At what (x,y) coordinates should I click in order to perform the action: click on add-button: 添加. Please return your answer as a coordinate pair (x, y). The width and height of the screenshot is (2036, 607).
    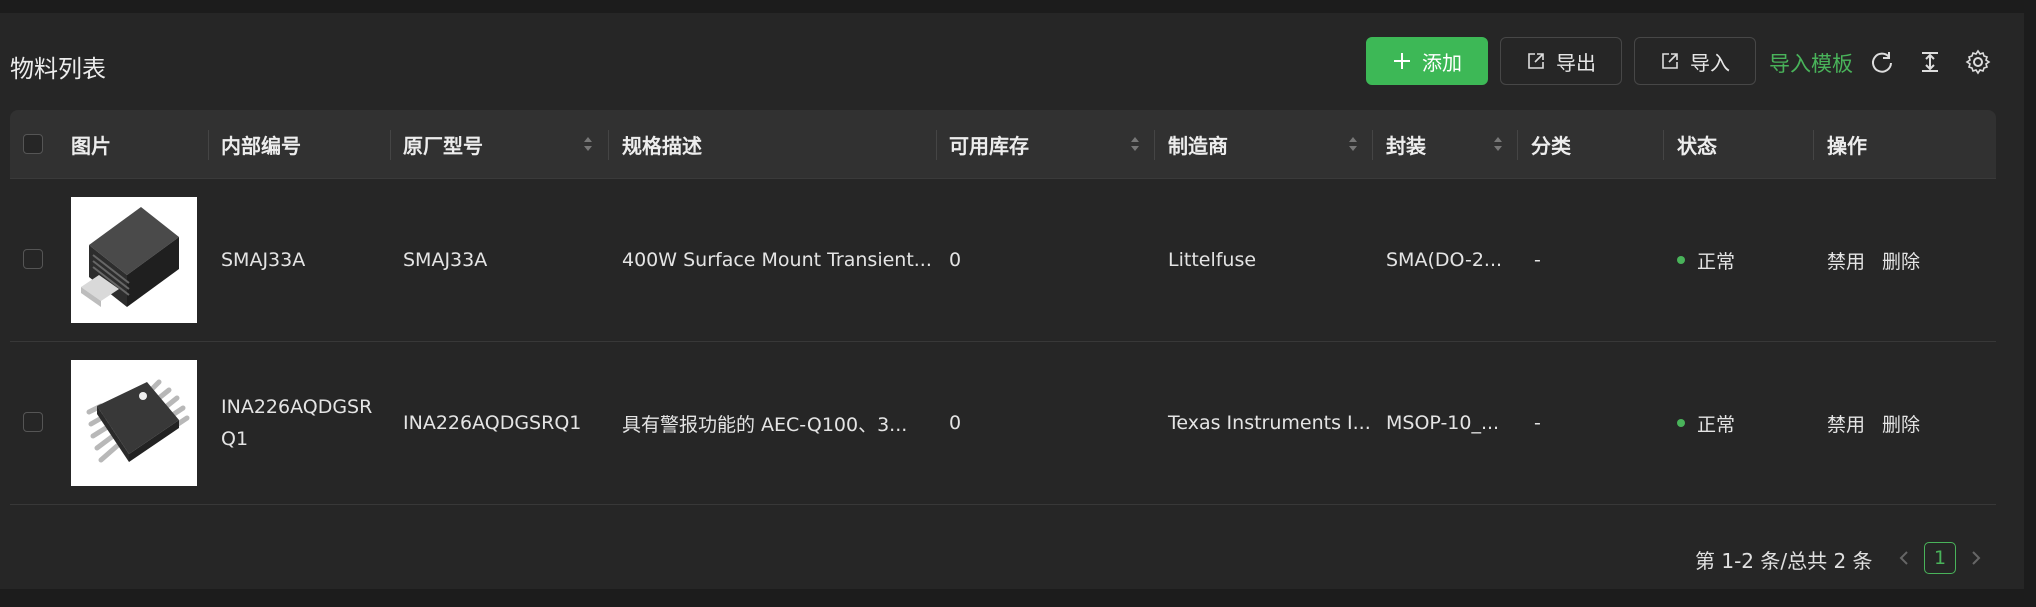
    Looking at the image, I should click on (1427, 61).